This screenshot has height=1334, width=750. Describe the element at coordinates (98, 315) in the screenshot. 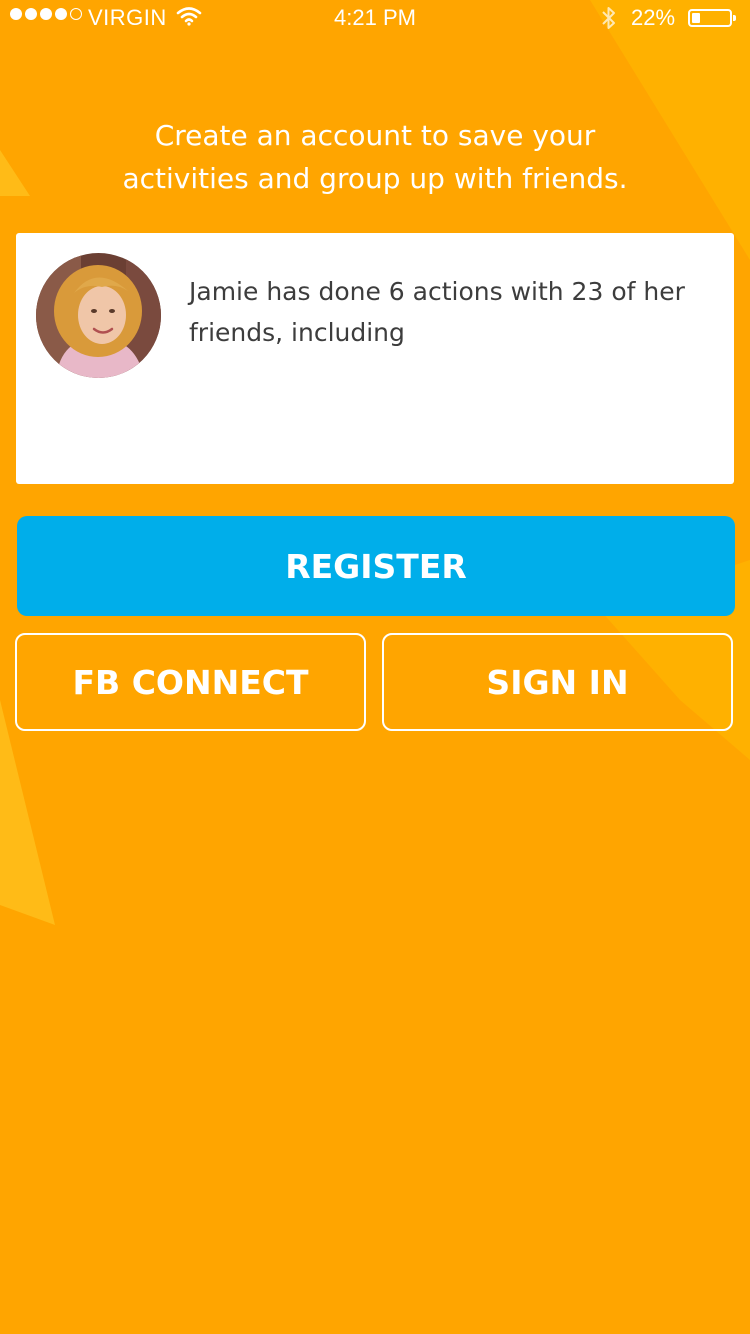

I see `avatar` at that location.